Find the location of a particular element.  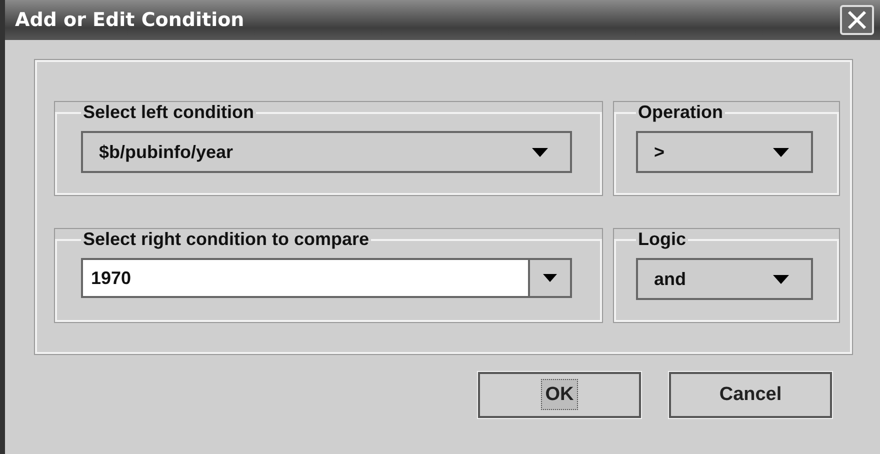

group-label: Select left condition is located at coordinates (169, 112).